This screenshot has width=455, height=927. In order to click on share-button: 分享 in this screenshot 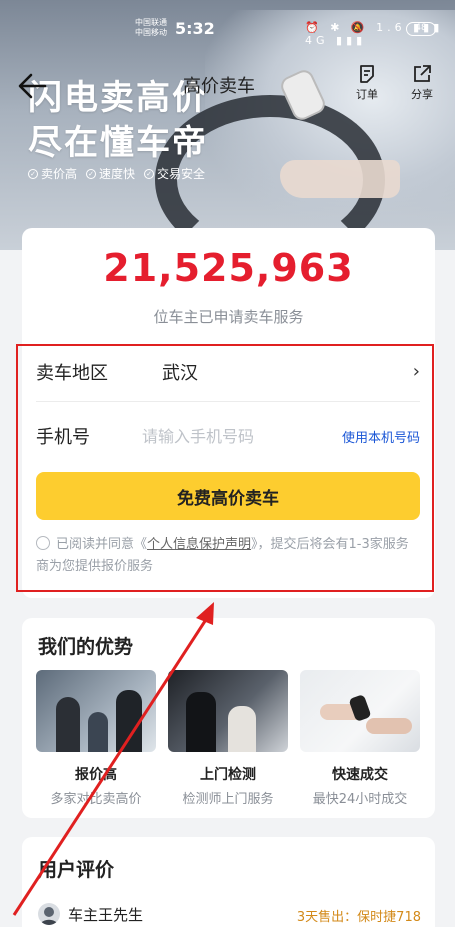, I will do `click(422, 83)`.